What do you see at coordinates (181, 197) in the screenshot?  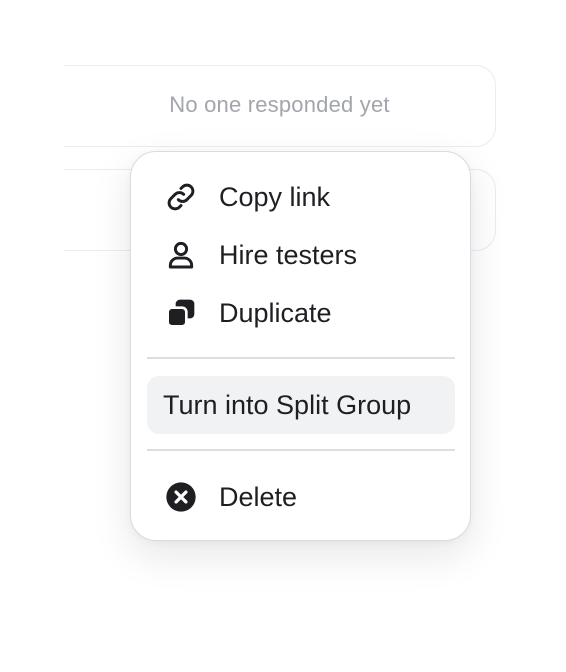 I see `link-icon` at bounding box center [181, 197].